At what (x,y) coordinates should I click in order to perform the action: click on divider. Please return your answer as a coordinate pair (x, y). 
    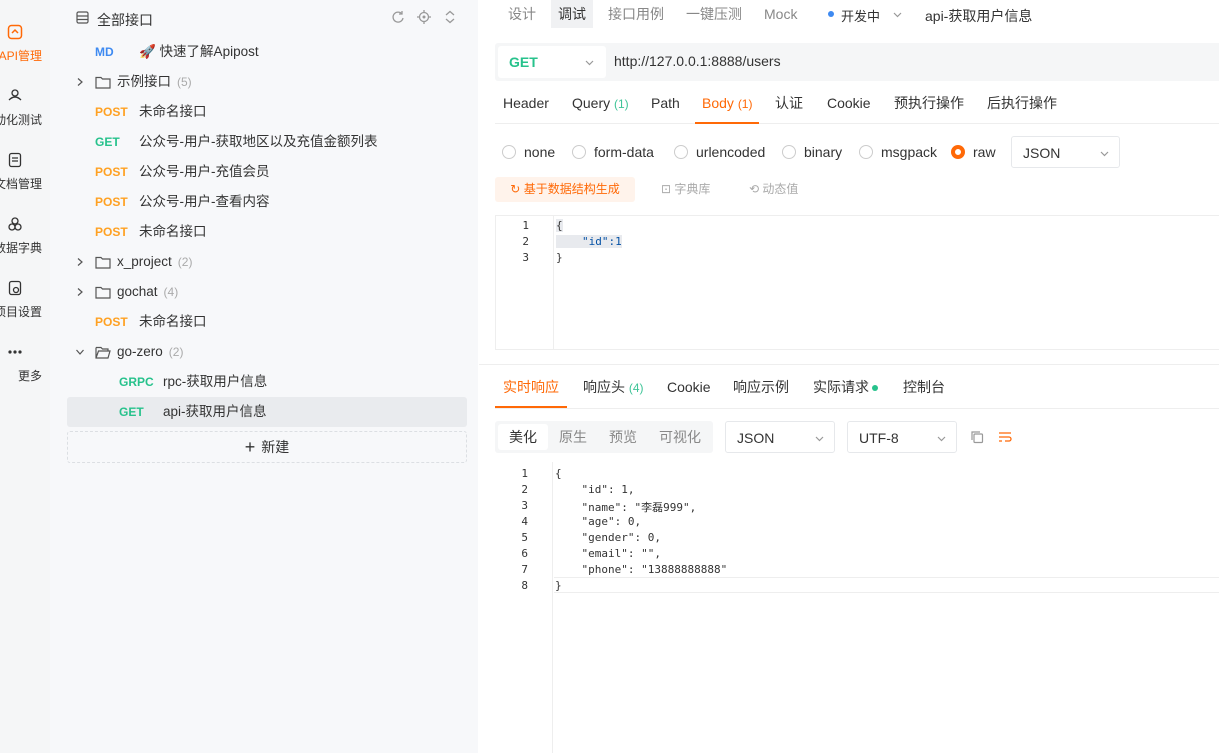
    Looking at the image, I should click on (849, 364).